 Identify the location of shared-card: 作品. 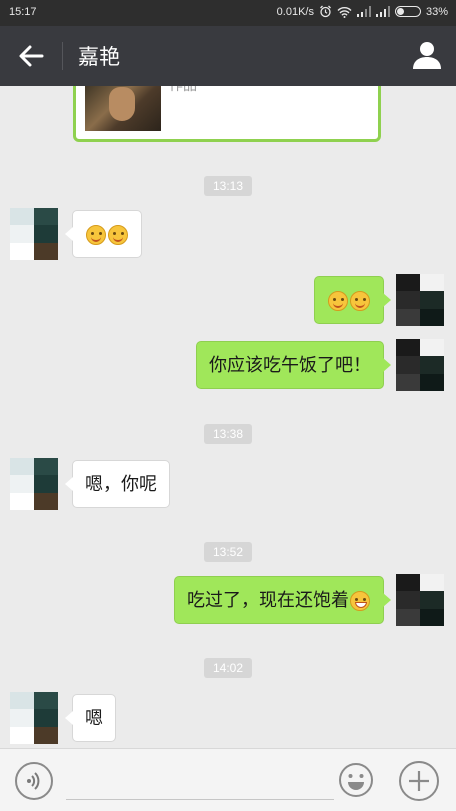
(227, 114).